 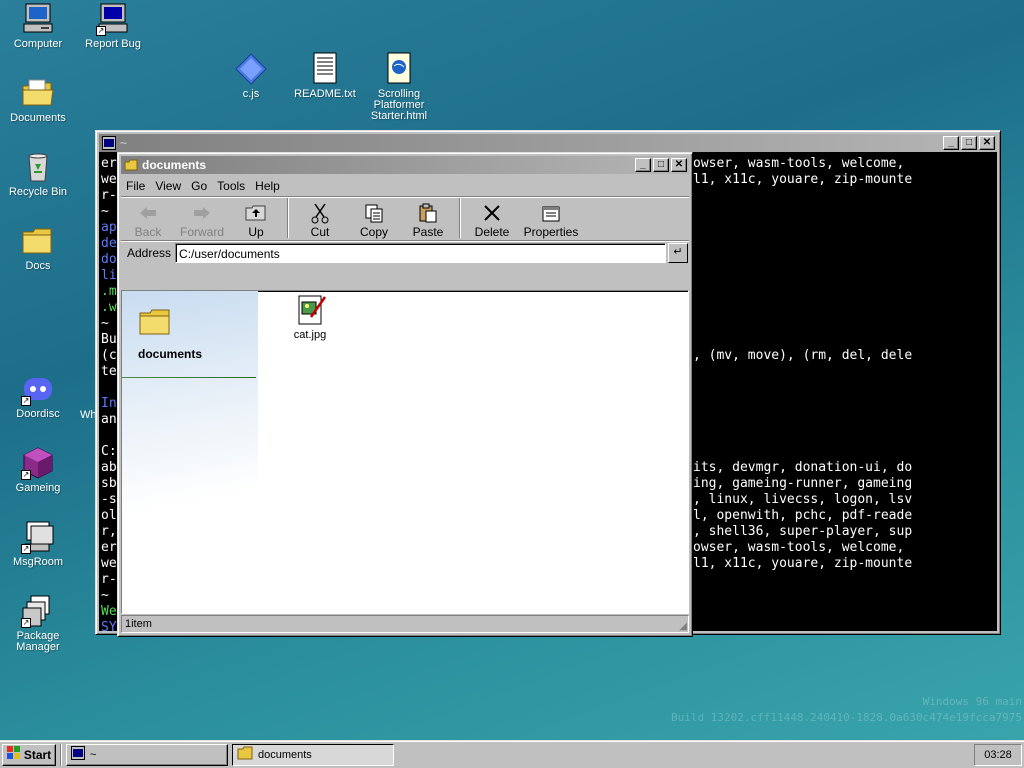 What do you see at coordinates (155, 323) in the screenshot?
I see `sidebar-folder-icon` at bounding box center [155, 323].